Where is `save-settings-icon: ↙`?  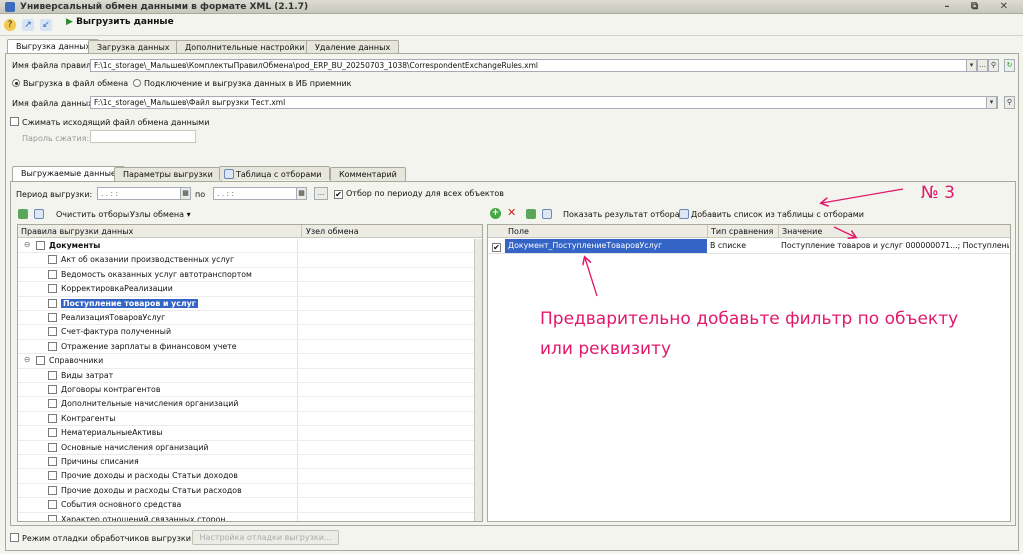
save-settings-icon: ↙ is located at coordinates (46, 25).